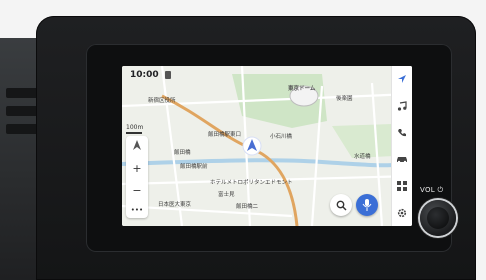 This screenshot has width=486, height=280. Describe the element at coordinates (362, 157) in the screenshot. I see `map-label: 水道橋` at that location.